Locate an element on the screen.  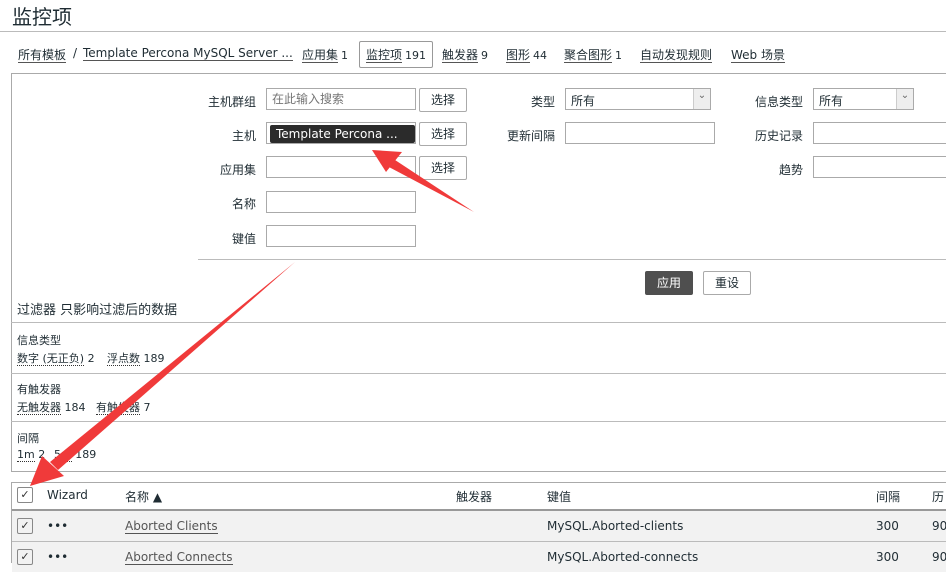
remove-icon: ✖ is located at coordinates (281, 150).